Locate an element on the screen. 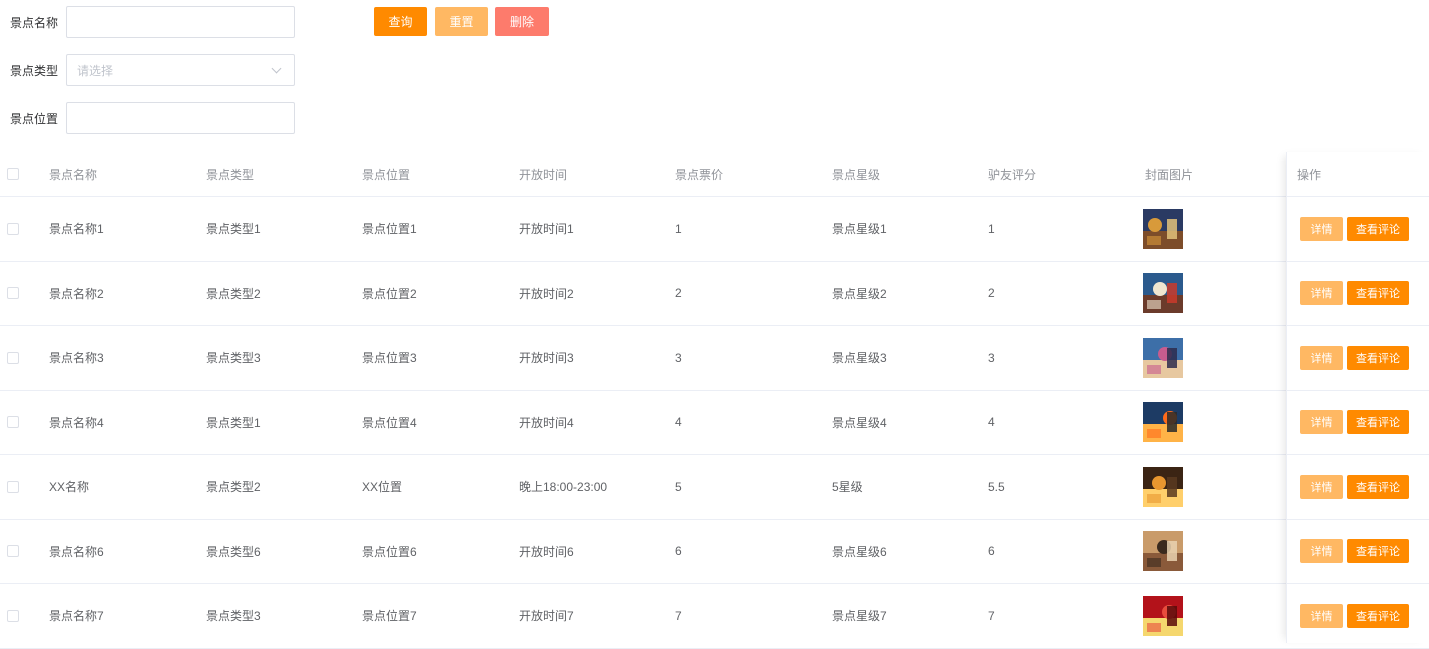 The width and height of the screenshot is (1429, 649). cell-star: 5星级 is located at coordinates (847, 487).